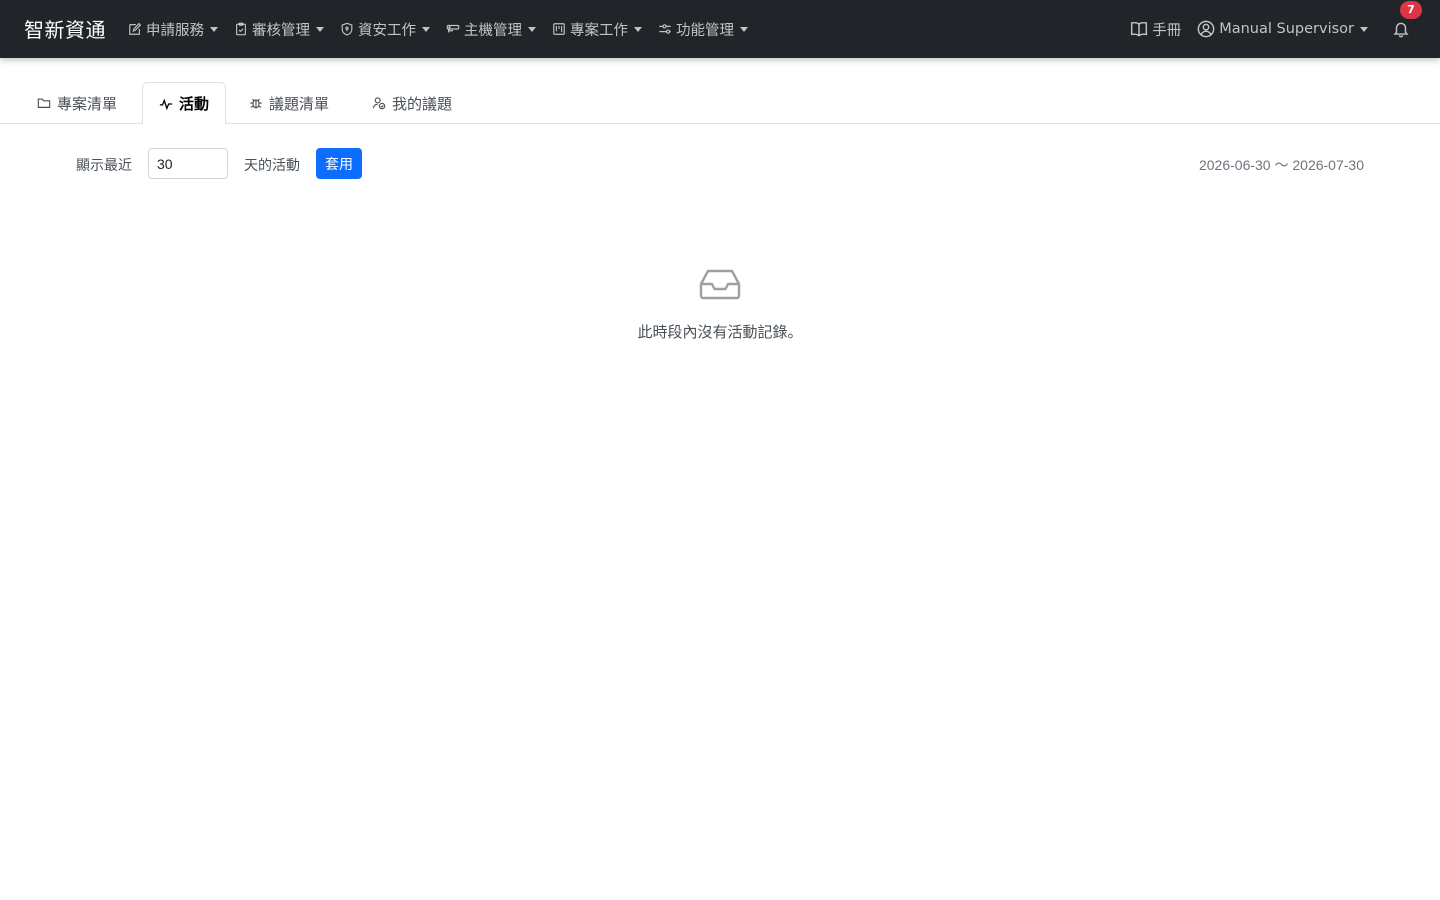 The width and height of the screenshot is (1440, 900). I want to click on tab-label: 我的議題, so click(422, 103).